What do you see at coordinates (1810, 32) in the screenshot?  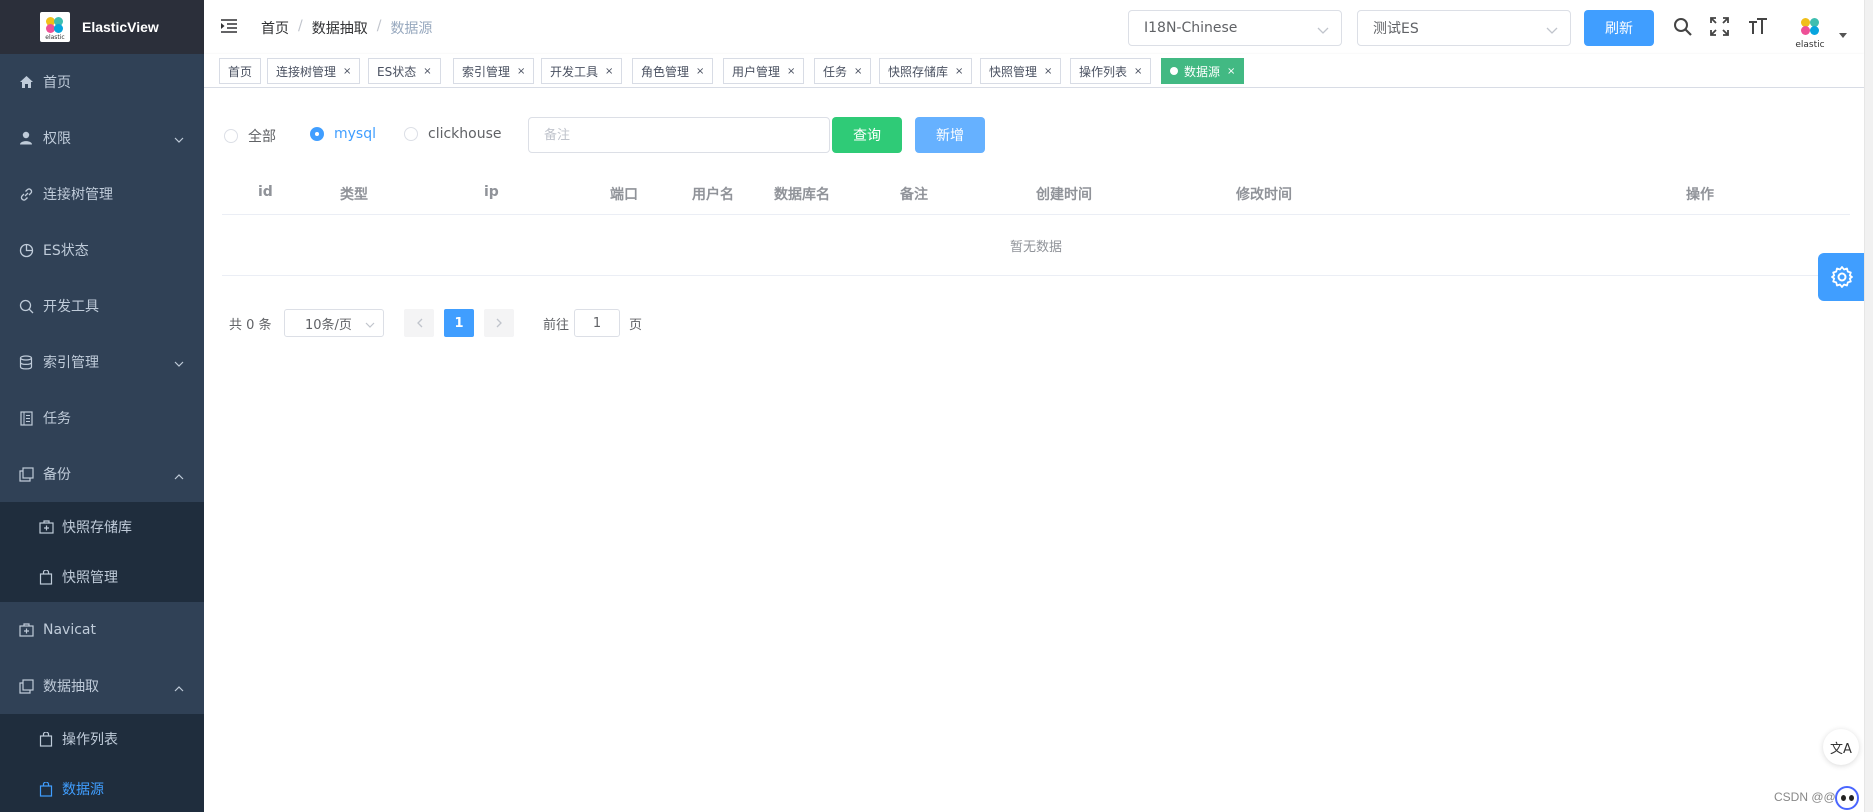 I see `avatar: elastic` at bounding box center [1810, 32].